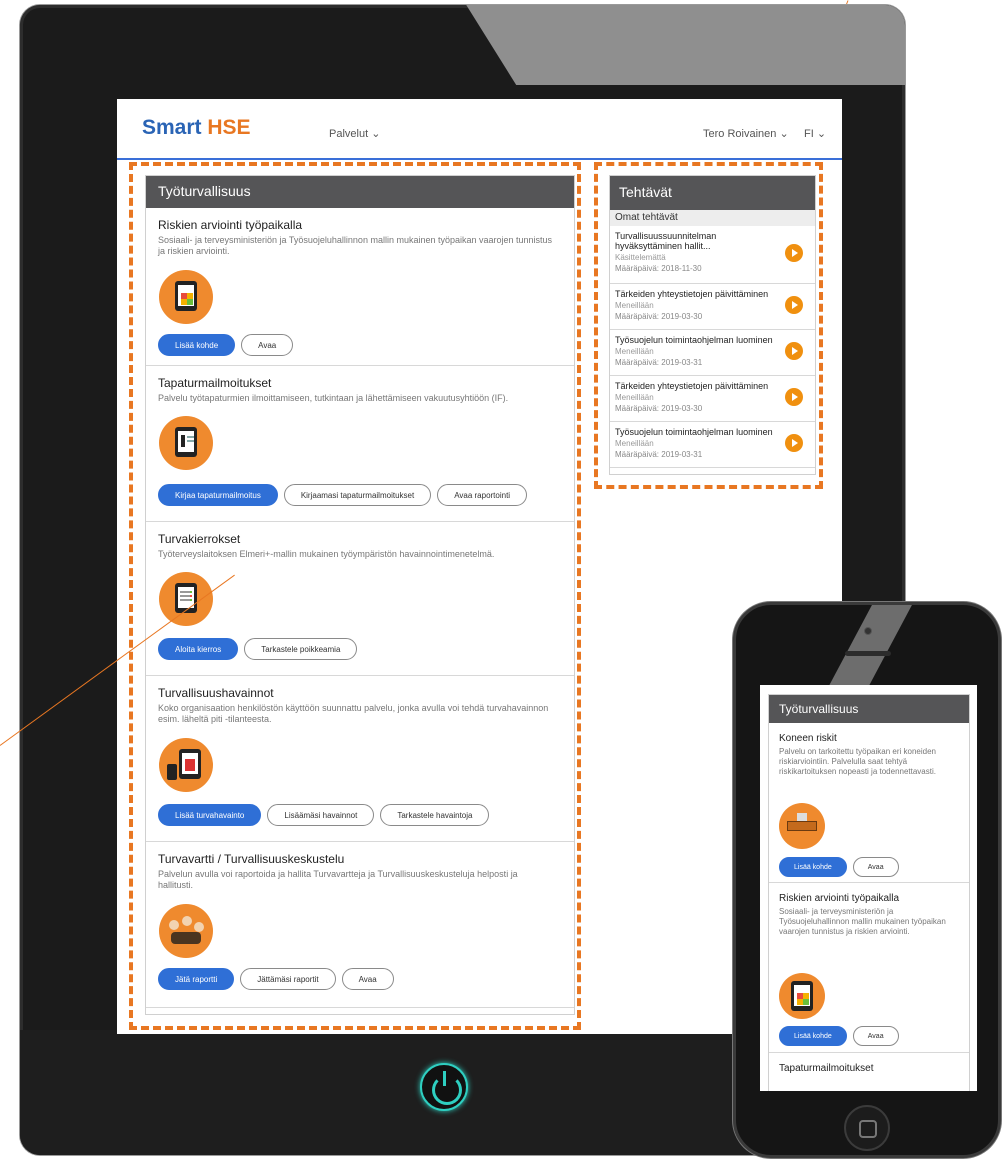 Image resolution: width=1002 pixels, height=1165 pixels. I want to click on add-observation-button: Lisää turvahavainto, so click(210, 815).